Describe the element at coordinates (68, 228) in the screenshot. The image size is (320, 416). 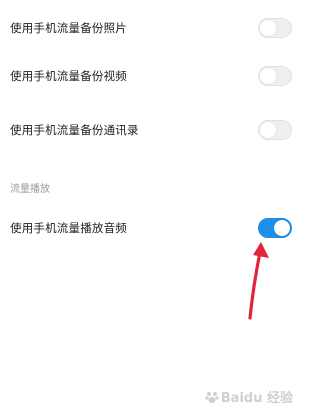
I see `setting-label-play-audio: 使用手机流量播放音频` at that location.